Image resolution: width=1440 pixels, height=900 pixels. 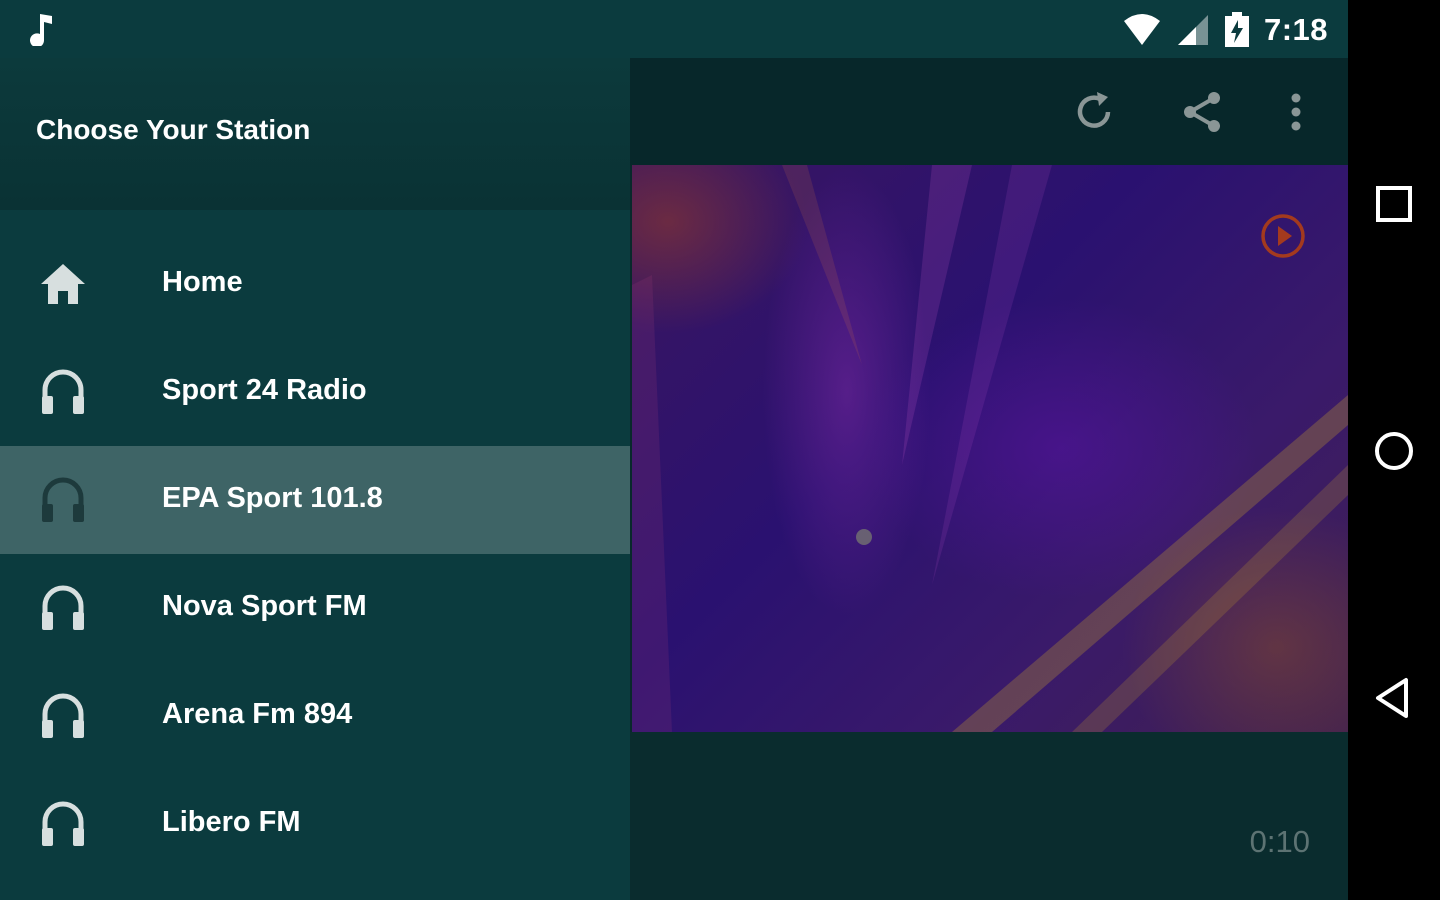 What do you see at coordinates (1283, 236) in the screenshot?
I see `play-button-icon` at bounding box center [1283, 236].